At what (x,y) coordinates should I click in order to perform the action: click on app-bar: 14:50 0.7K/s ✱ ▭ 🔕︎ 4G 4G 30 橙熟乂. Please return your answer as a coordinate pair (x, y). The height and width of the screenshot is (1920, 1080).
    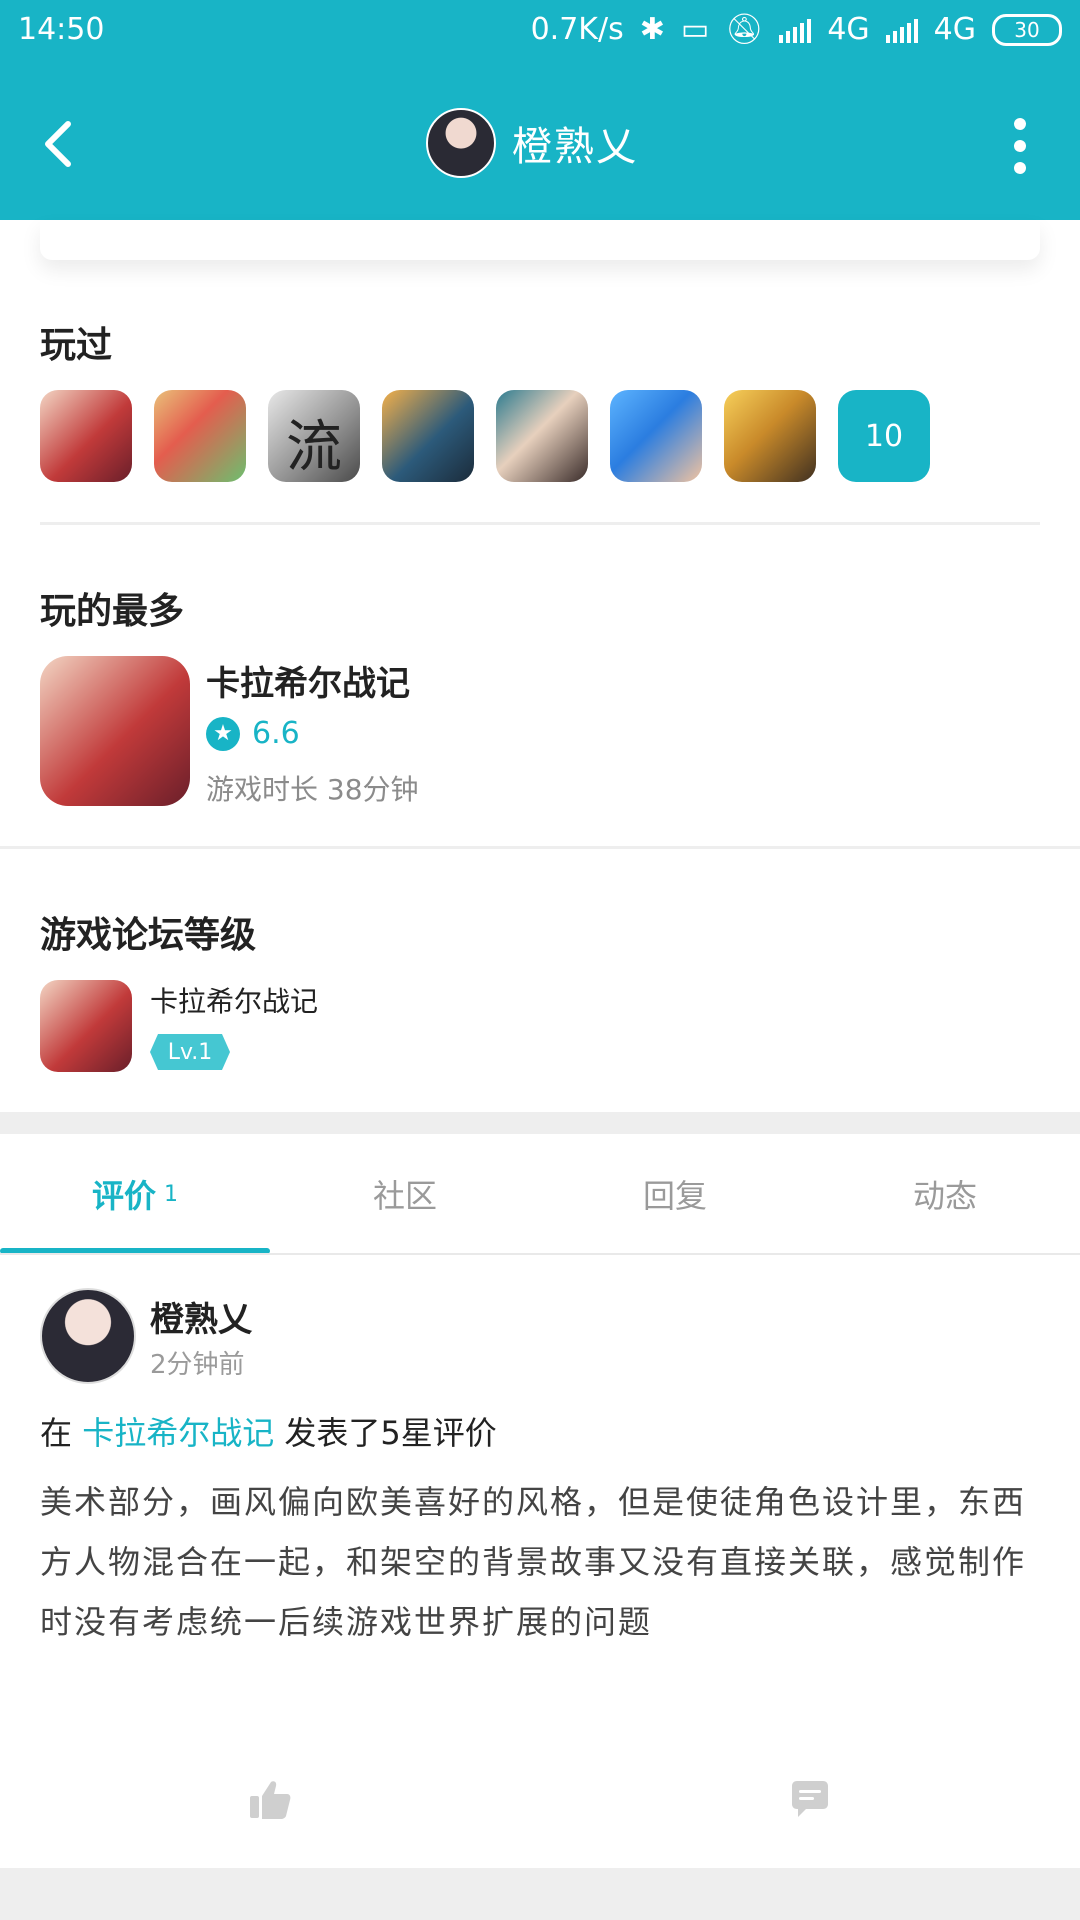
    Looking at the image, I should click on (540, 110).